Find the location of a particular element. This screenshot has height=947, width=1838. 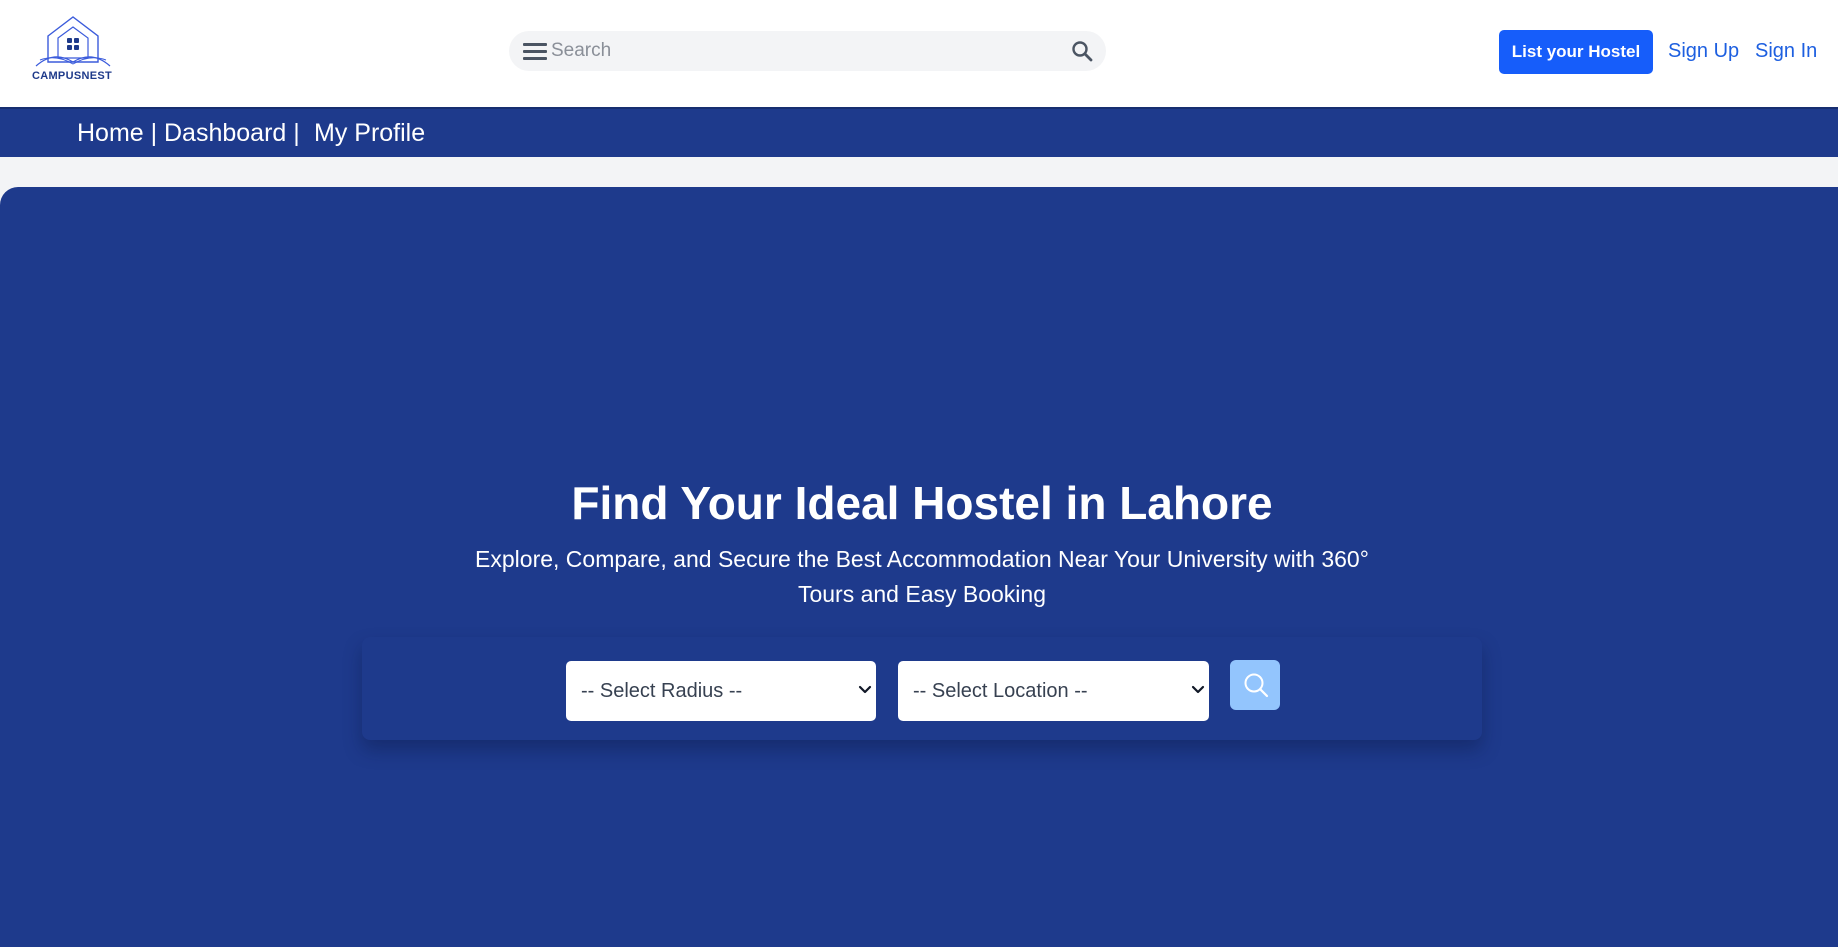

location-select: -- Select Location -- is located at coordinates (1053, 691).